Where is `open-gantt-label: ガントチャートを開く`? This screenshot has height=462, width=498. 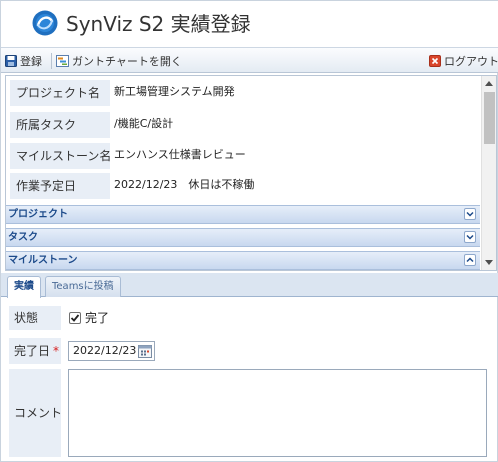 open-gantt-label: ガントチャートを開く is located at coordinates (127, 61).